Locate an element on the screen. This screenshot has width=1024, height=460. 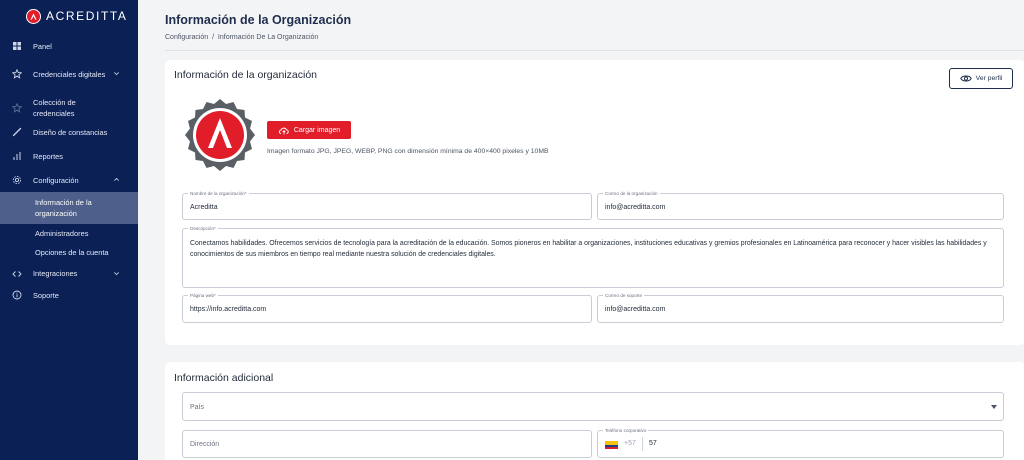
sidebar-item-panel: Panel is located at coordinates (69, 46).